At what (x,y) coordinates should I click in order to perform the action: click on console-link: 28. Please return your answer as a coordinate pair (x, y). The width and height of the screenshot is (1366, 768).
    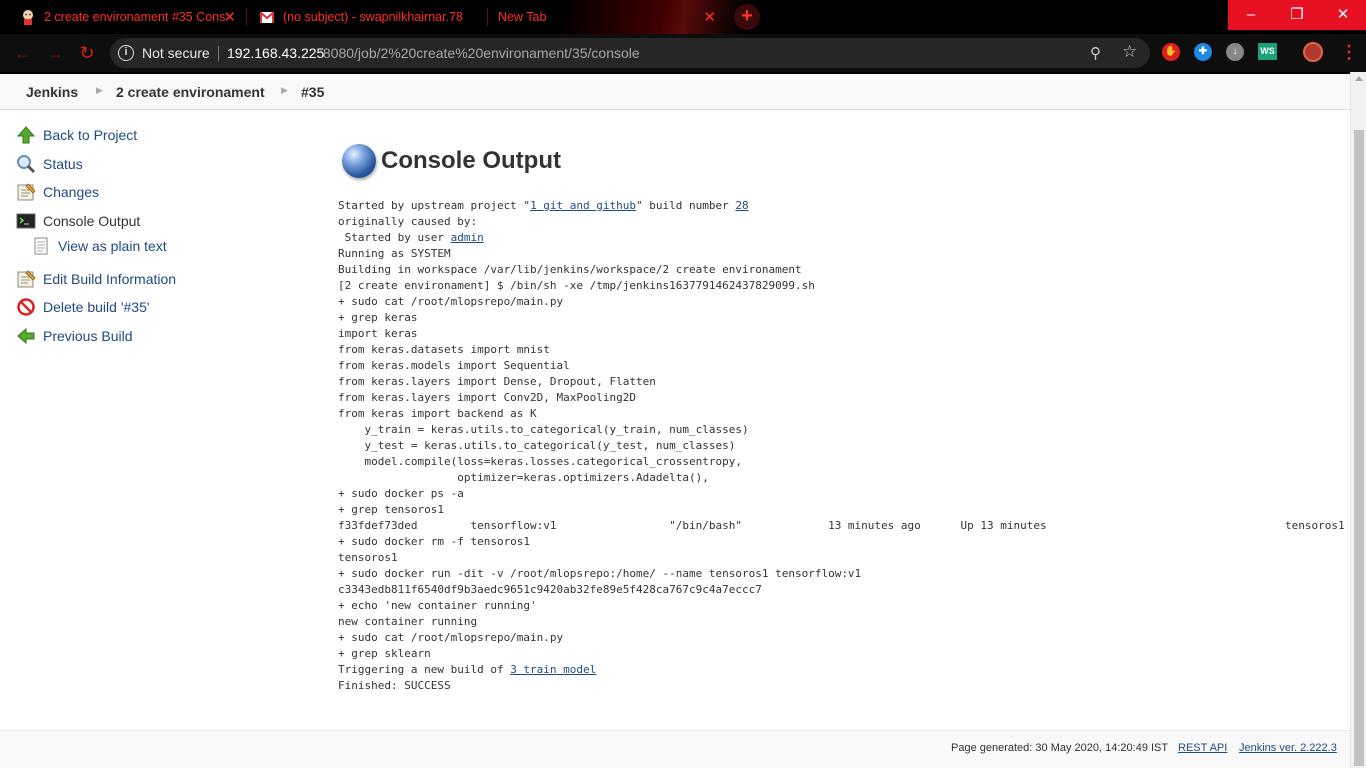
    Looking at the image, I should click on (741, 205).